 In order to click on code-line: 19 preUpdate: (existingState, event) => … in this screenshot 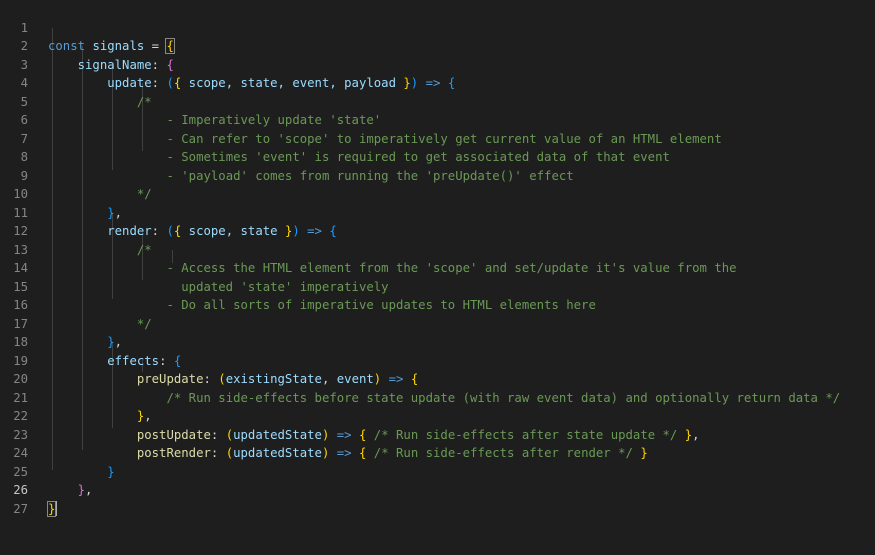, I will do `click(437, 360)`.